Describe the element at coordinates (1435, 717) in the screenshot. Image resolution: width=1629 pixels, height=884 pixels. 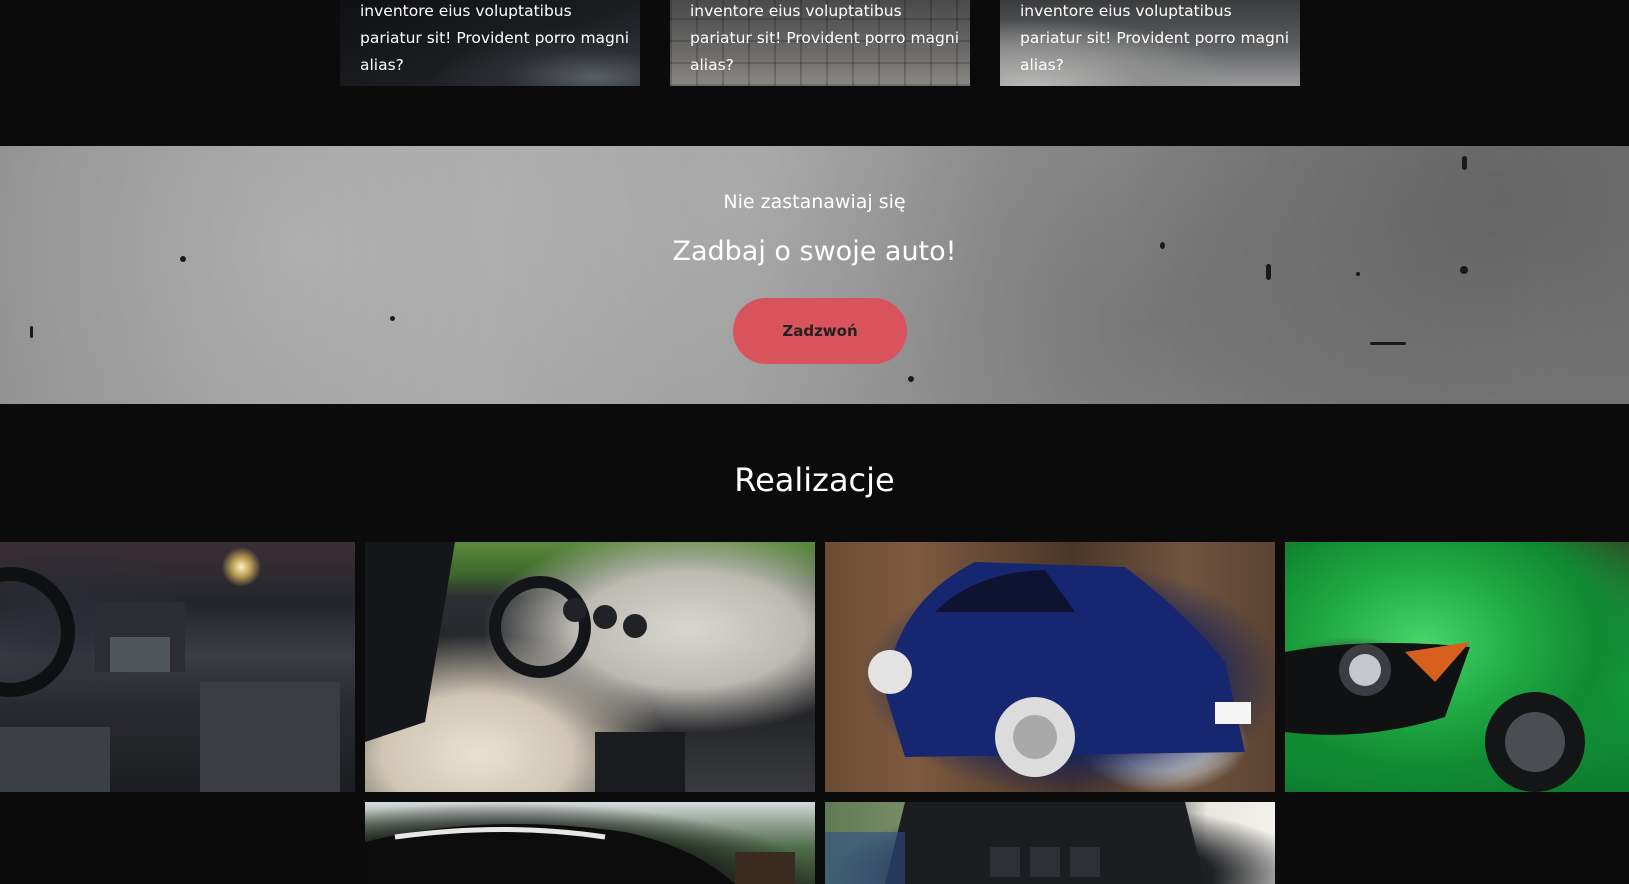
I see `mustang-front-shape` at that location.